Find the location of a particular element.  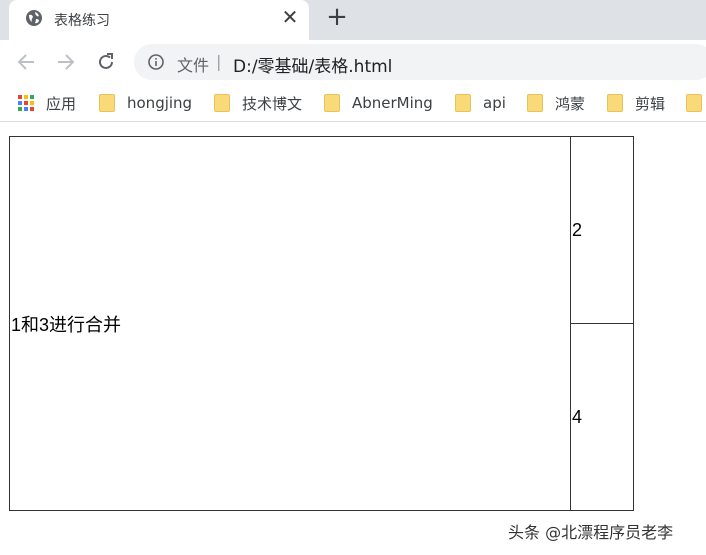

bookmark-label: hongjing is located at coordinates (160, 103).